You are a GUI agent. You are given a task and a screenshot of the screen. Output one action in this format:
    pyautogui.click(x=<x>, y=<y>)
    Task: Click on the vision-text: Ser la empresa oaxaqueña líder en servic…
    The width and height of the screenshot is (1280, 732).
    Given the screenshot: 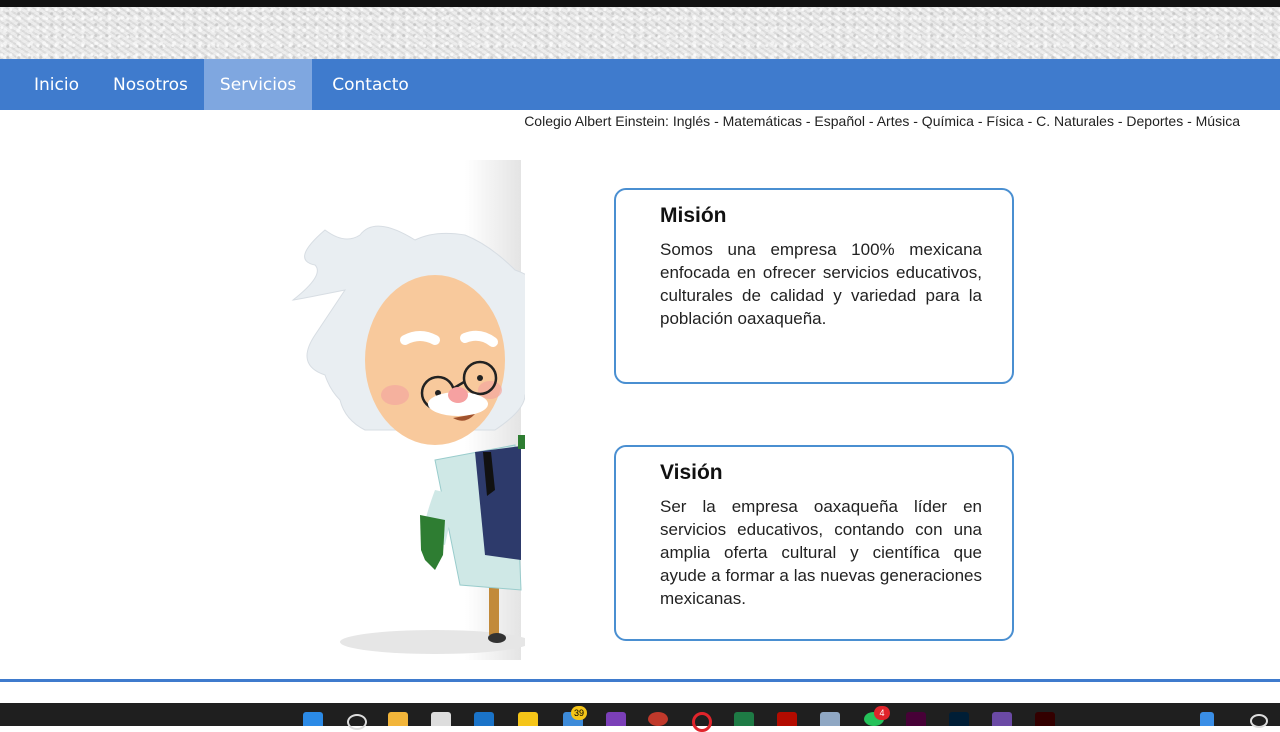 What is the action you would take?
    pyautogui.click(x=821, y=552)
    